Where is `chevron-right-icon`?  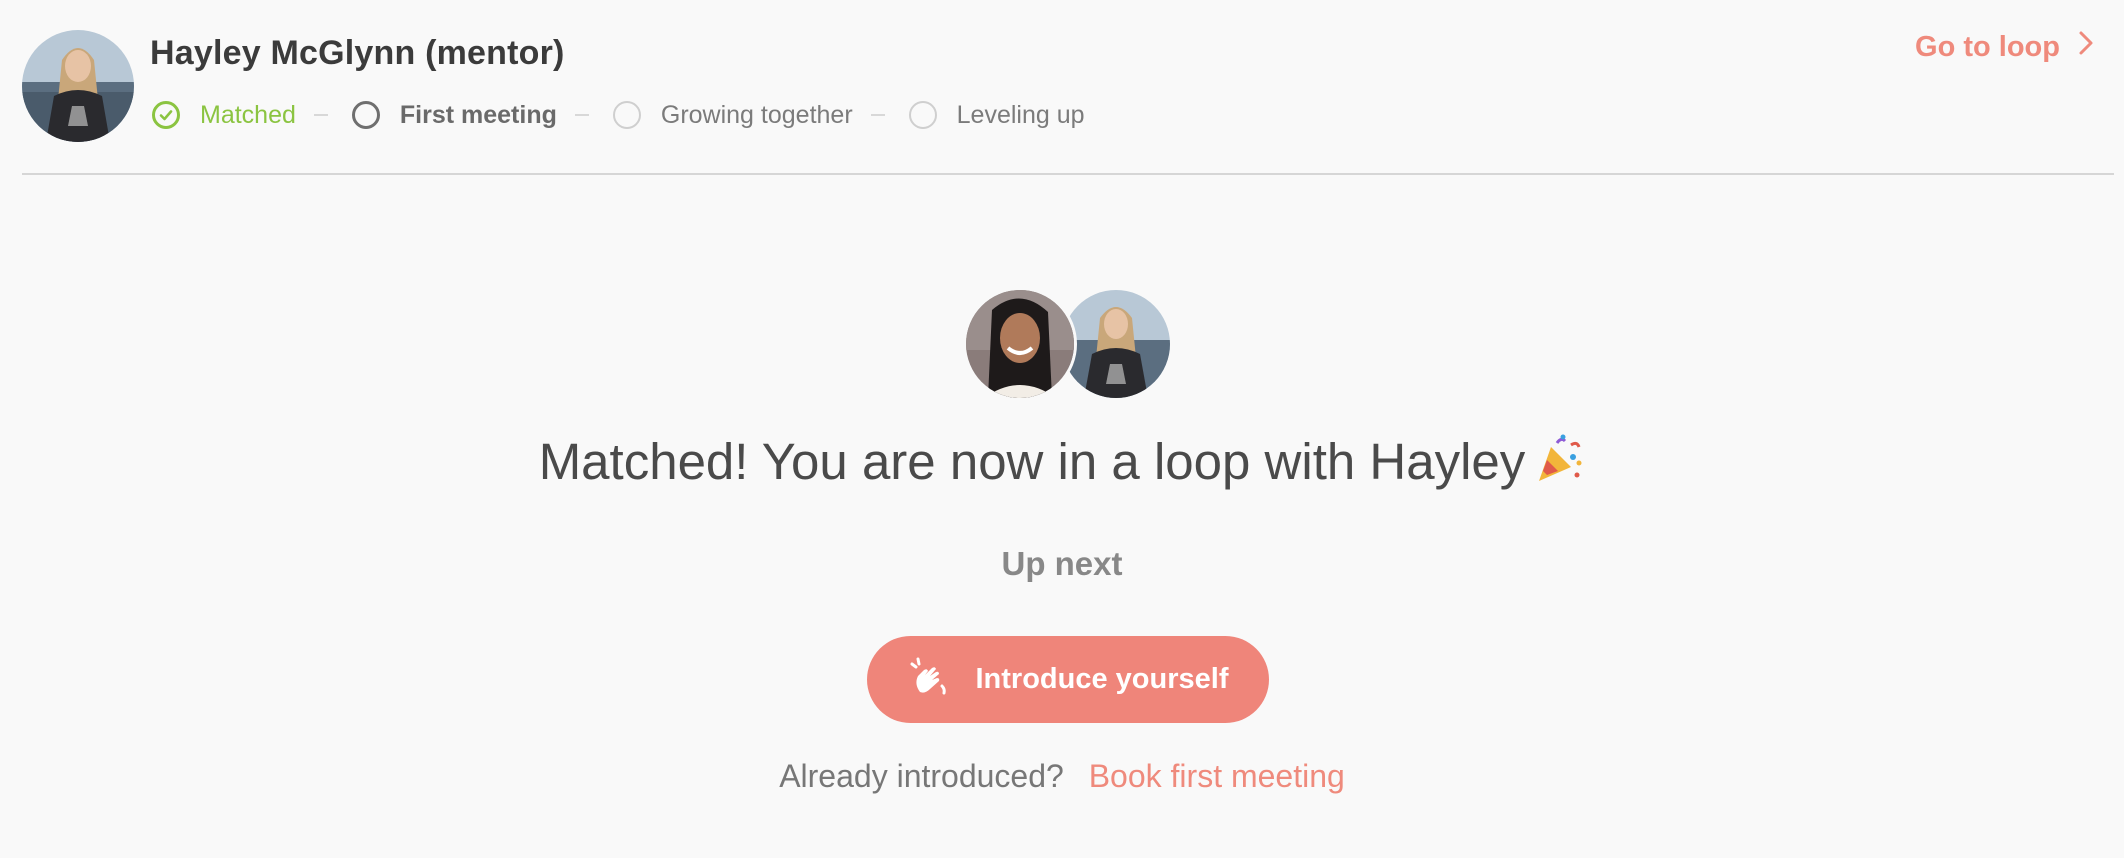
chevron-right-icon is located at coordinates (2086, 47).